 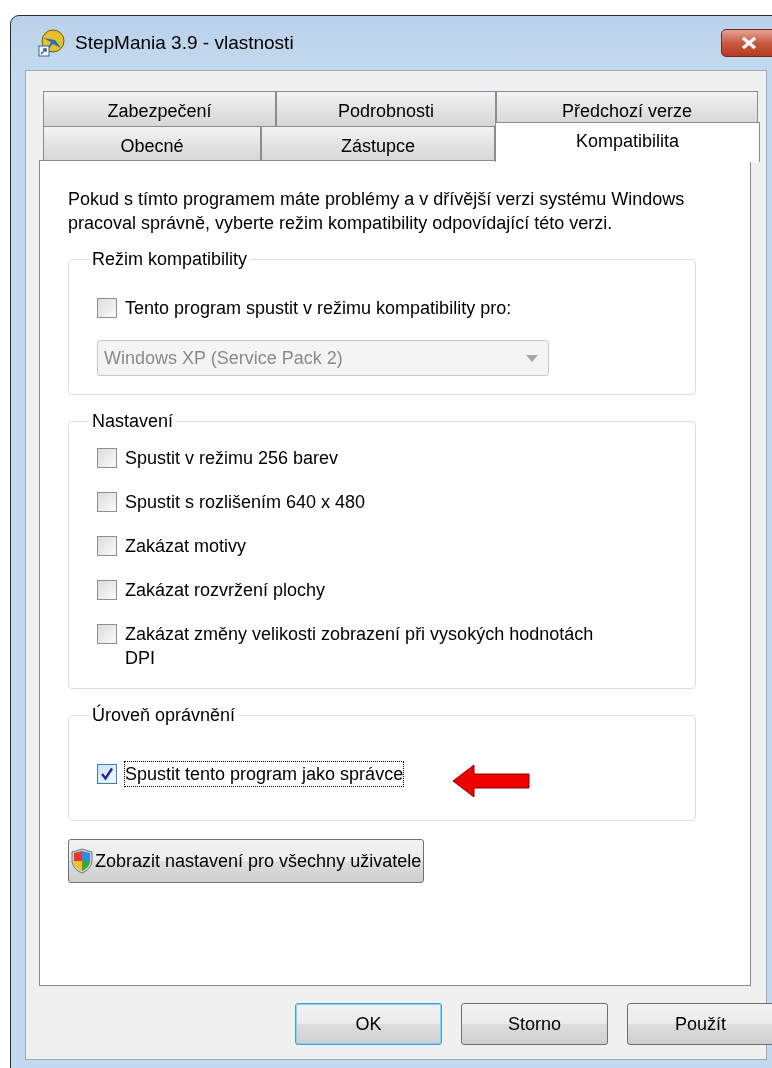 I want to click on app-icon, so click(x=52, y=43).